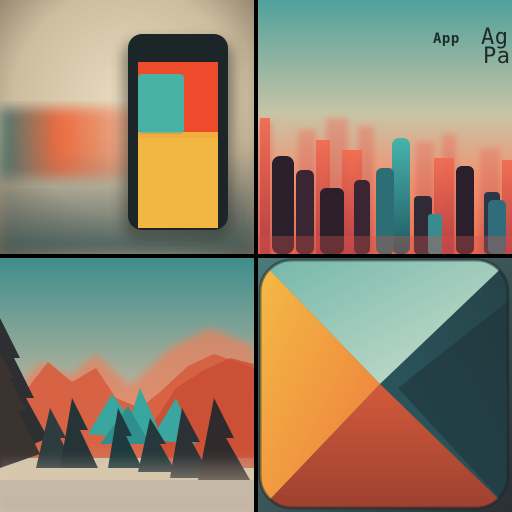 The width and height of the screenshot is (512, 512). What do you see at coordinates (178, 145) in the screenshot?
I see `phone-screen` at bounding box center [178, 145].